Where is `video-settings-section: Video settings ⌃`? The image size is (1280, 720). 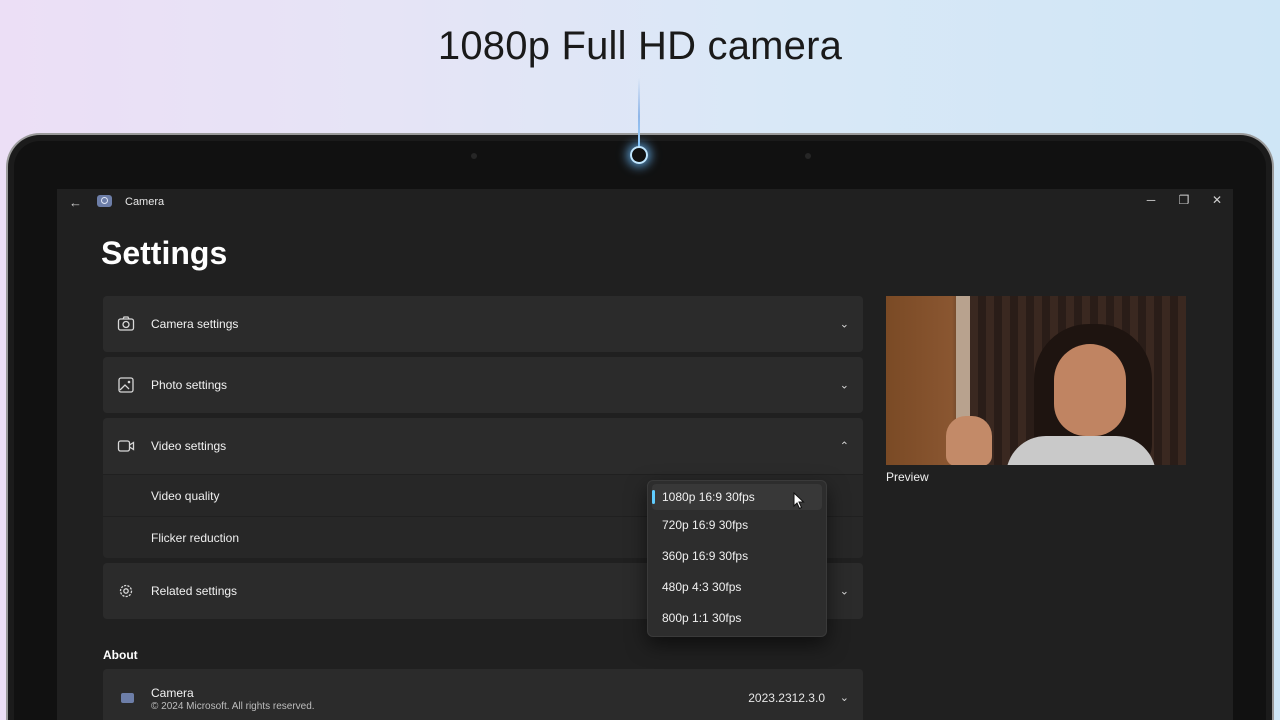 video-settings-section: Video settings ⌃ is located at coordinates (483, 446).